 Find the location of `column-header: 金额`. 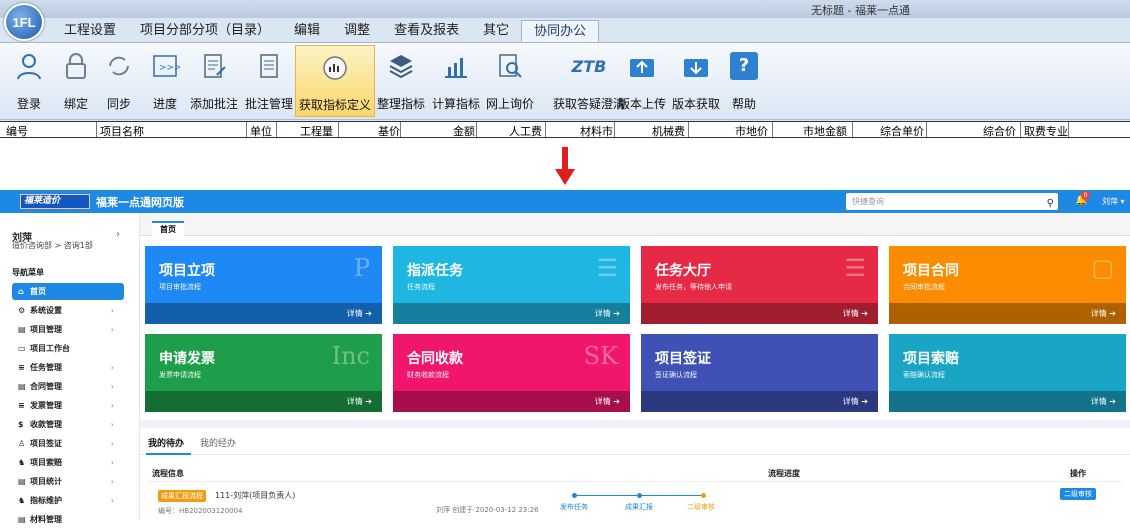

column-header: 金额 is located at coordinates (464, 131).